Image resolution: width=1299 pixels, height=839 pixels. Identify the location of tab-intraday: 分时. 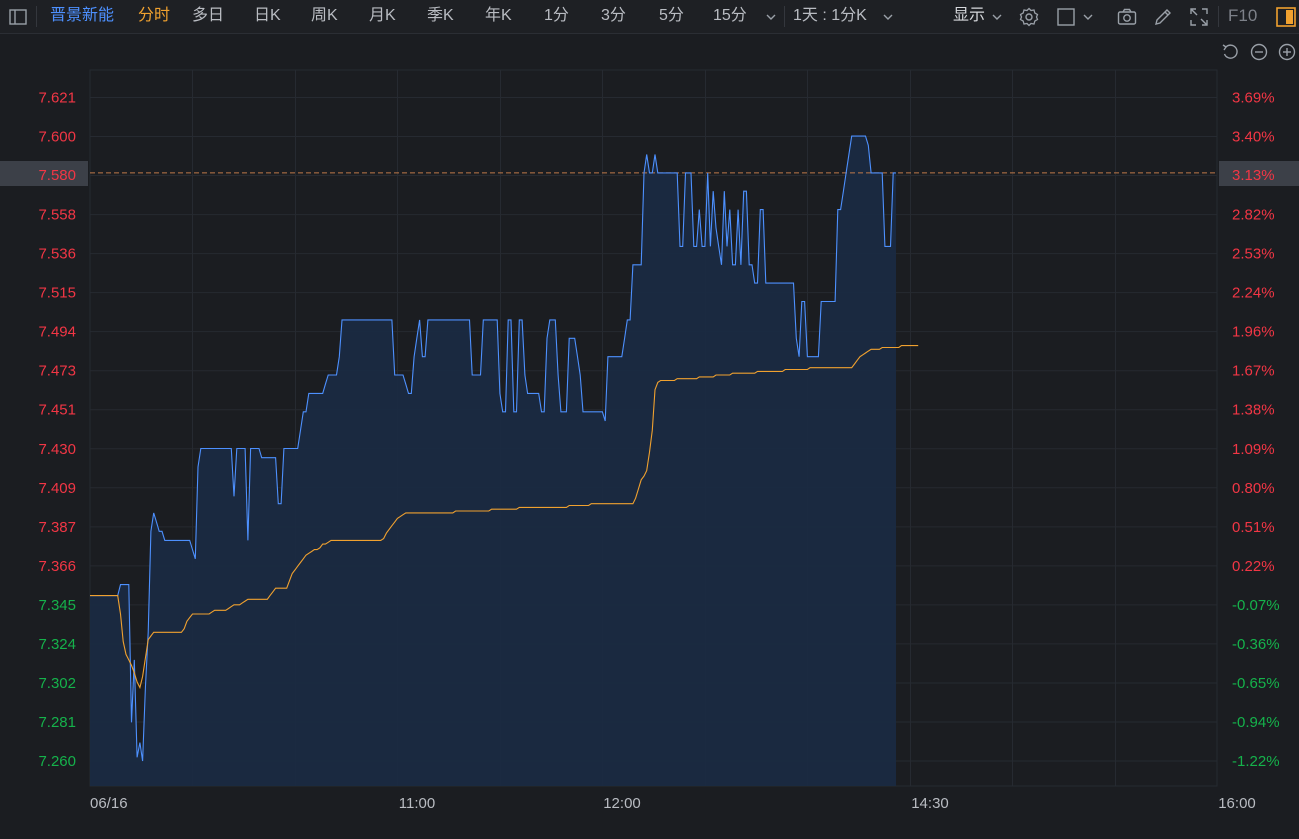
(154, 16).